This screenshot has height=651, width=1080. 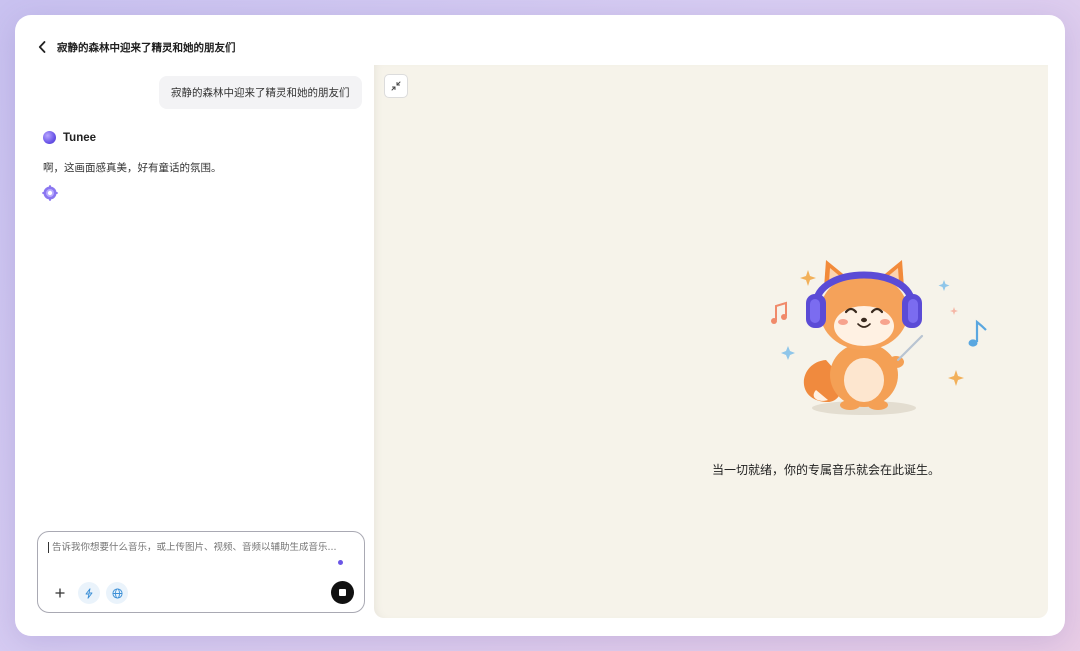 What do you see at coordinates (49, 137) in the screenshot?
I see `assistant-avatar` at bounding box center [49, 137].